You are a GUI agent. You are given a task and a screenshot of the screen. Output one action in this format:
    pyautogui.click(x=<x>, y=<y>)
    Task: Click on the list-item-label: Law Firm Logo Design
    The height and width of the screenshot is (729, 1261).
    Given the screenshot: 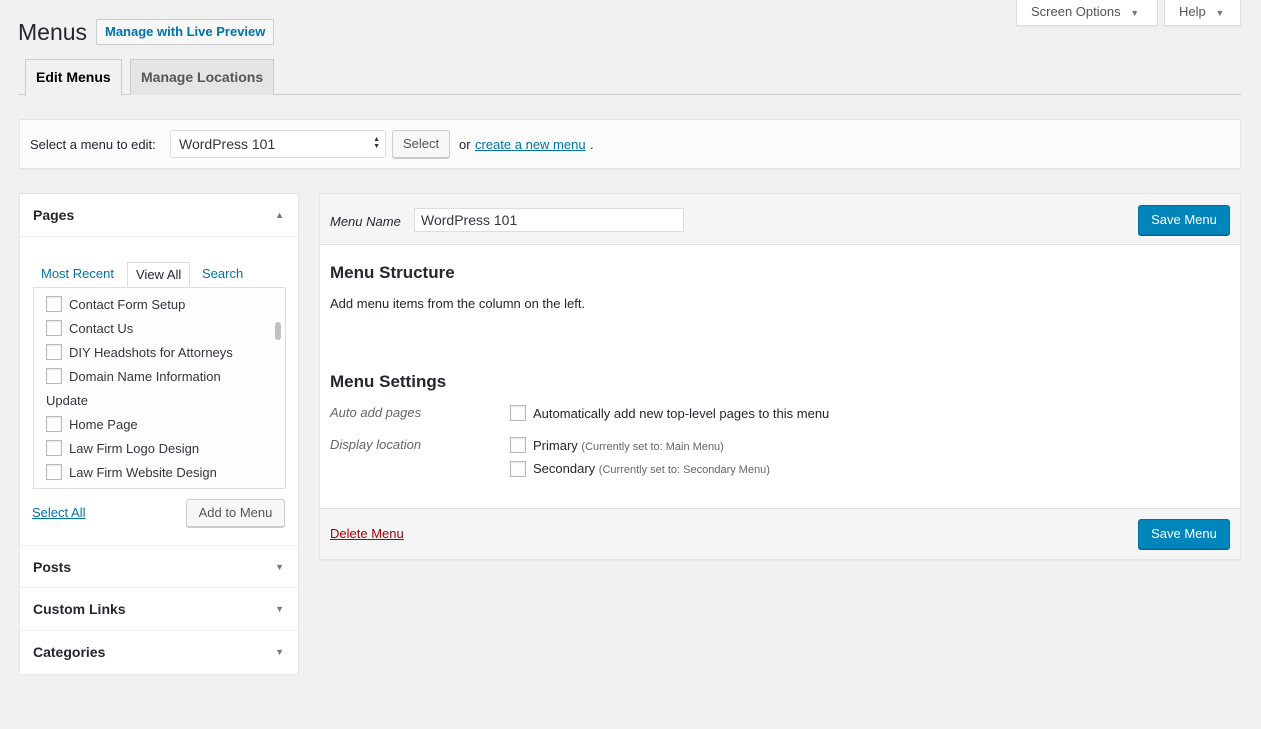 What is the action you would take?
    pyautogui.click(x=134, y=448)
    